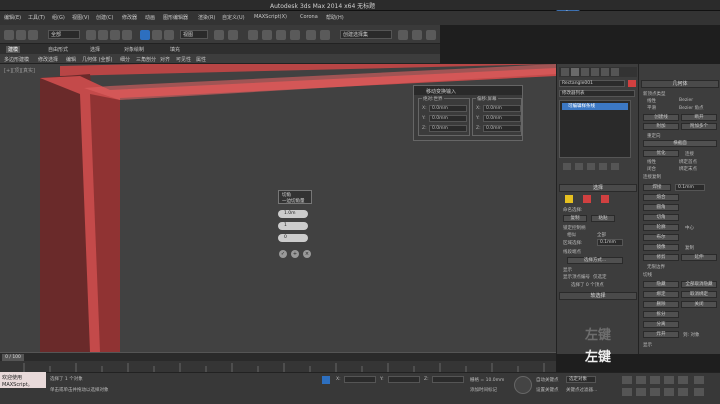 The width and height of the screenshot is (720, 404). Describe the element at coordinates (615, 72) in the screenshot. I see `utilities-tab-icon` at that location.